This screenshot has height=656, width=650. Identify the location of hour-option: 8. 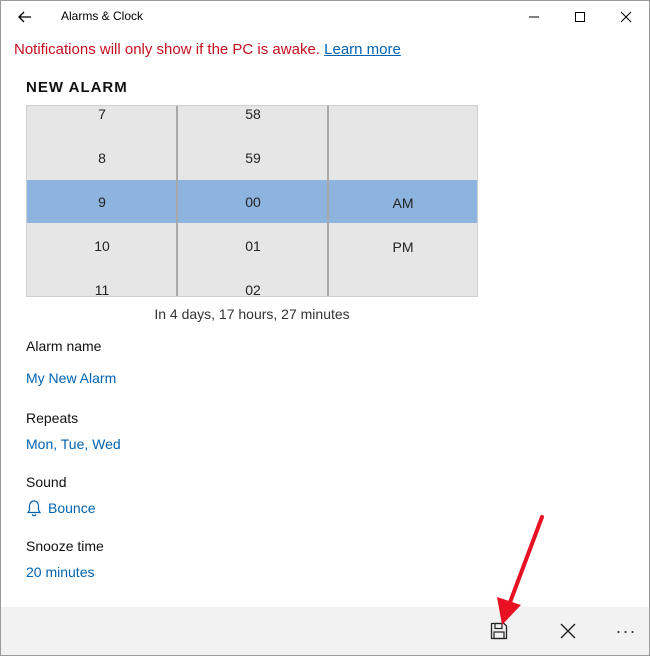
(102, 158).